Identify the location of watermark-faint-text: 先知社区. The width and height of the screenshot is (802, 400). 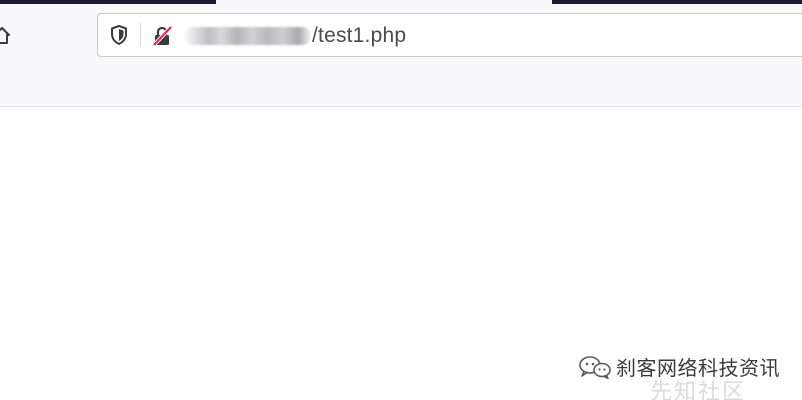
(698, 390).